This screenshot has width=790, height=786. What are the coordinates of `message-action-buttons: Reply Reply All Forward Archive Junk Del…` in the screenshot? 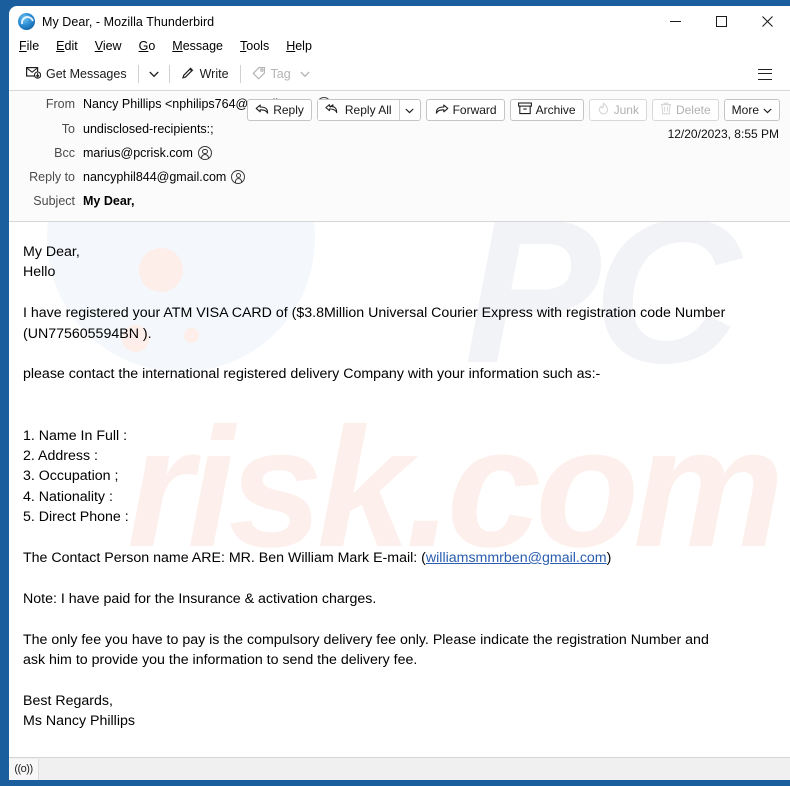 It's located at (513, 110).